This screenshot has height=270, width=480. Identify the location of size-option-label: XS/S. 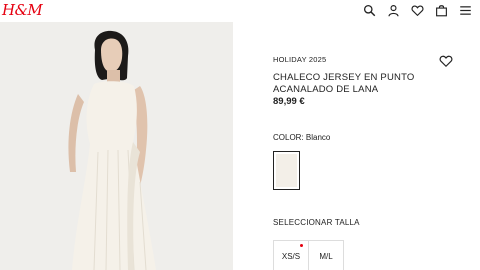
(291, 256).